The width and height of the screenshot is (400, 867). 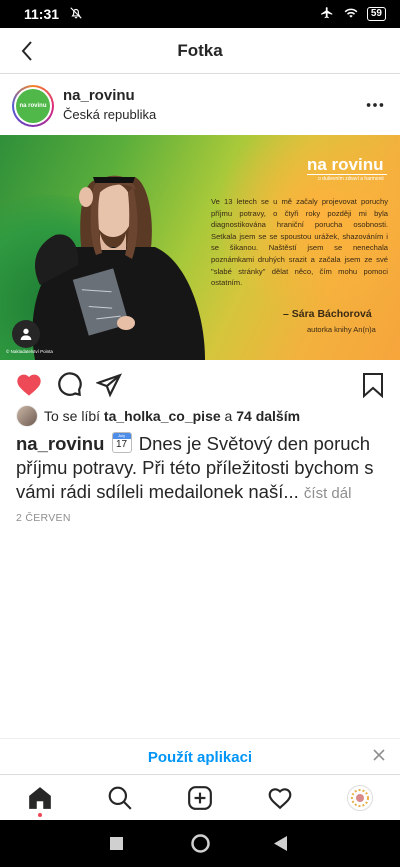 I want to click on likes-connector: a, so click(x=228, y=416).